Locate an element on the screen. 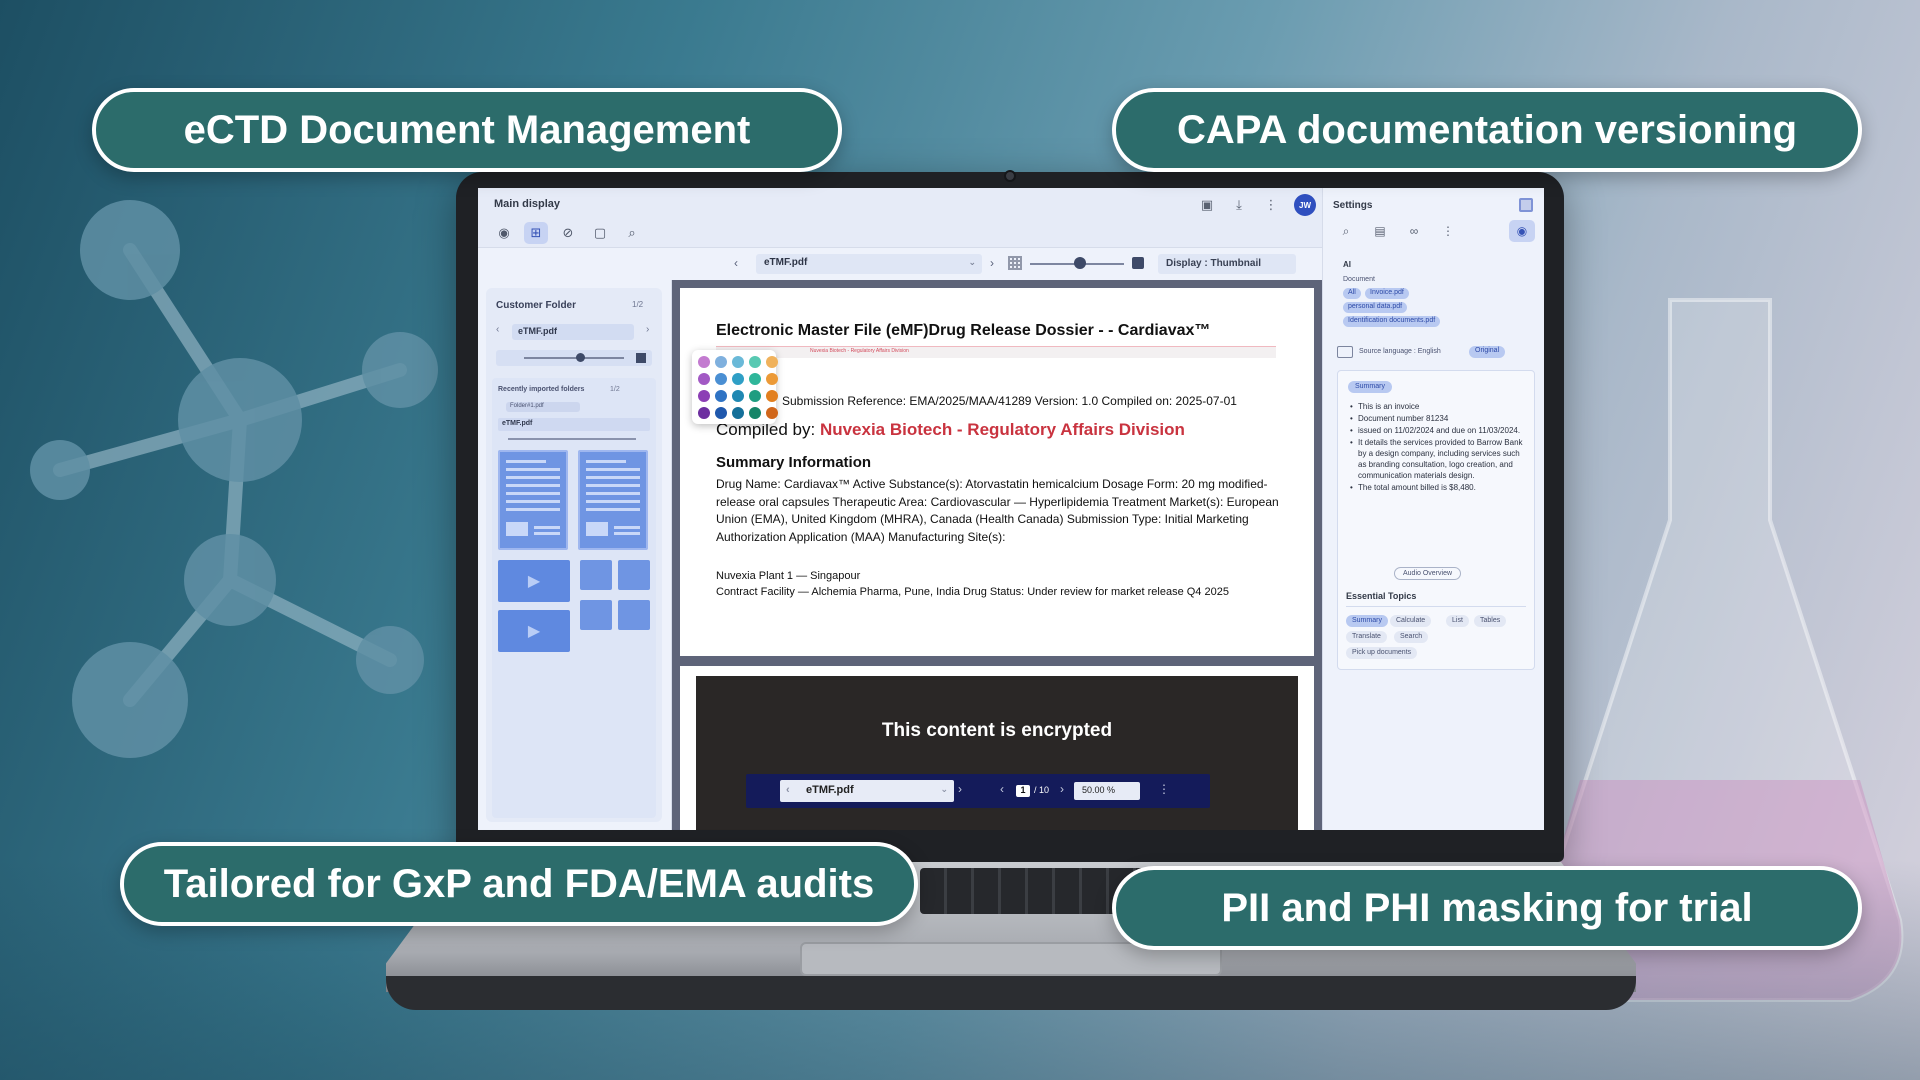  main-display-title: Main display is located at coordinates (527, 204).